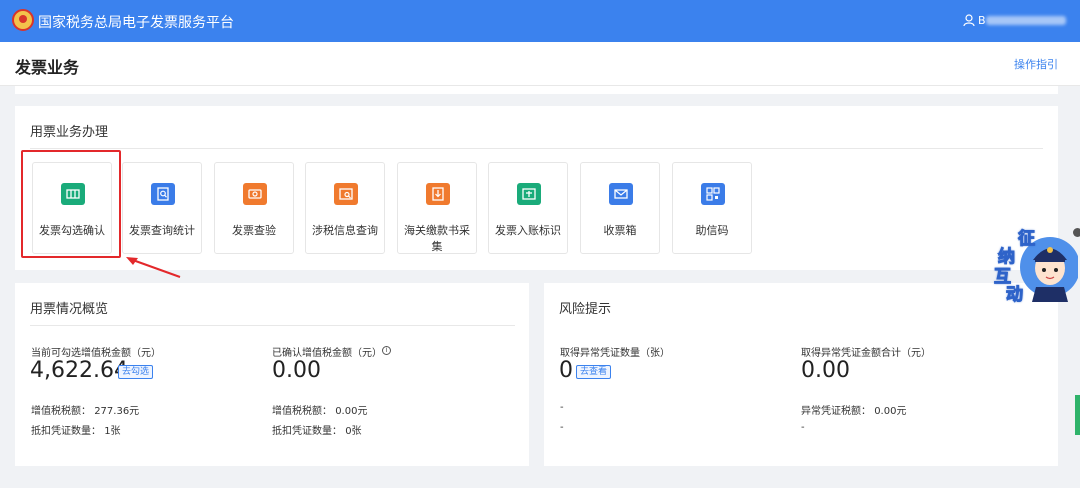  Describe the element at coordinates (620, 208) in the screenshot. I see `tile-invoice-inbox: 收票箱` at that location.